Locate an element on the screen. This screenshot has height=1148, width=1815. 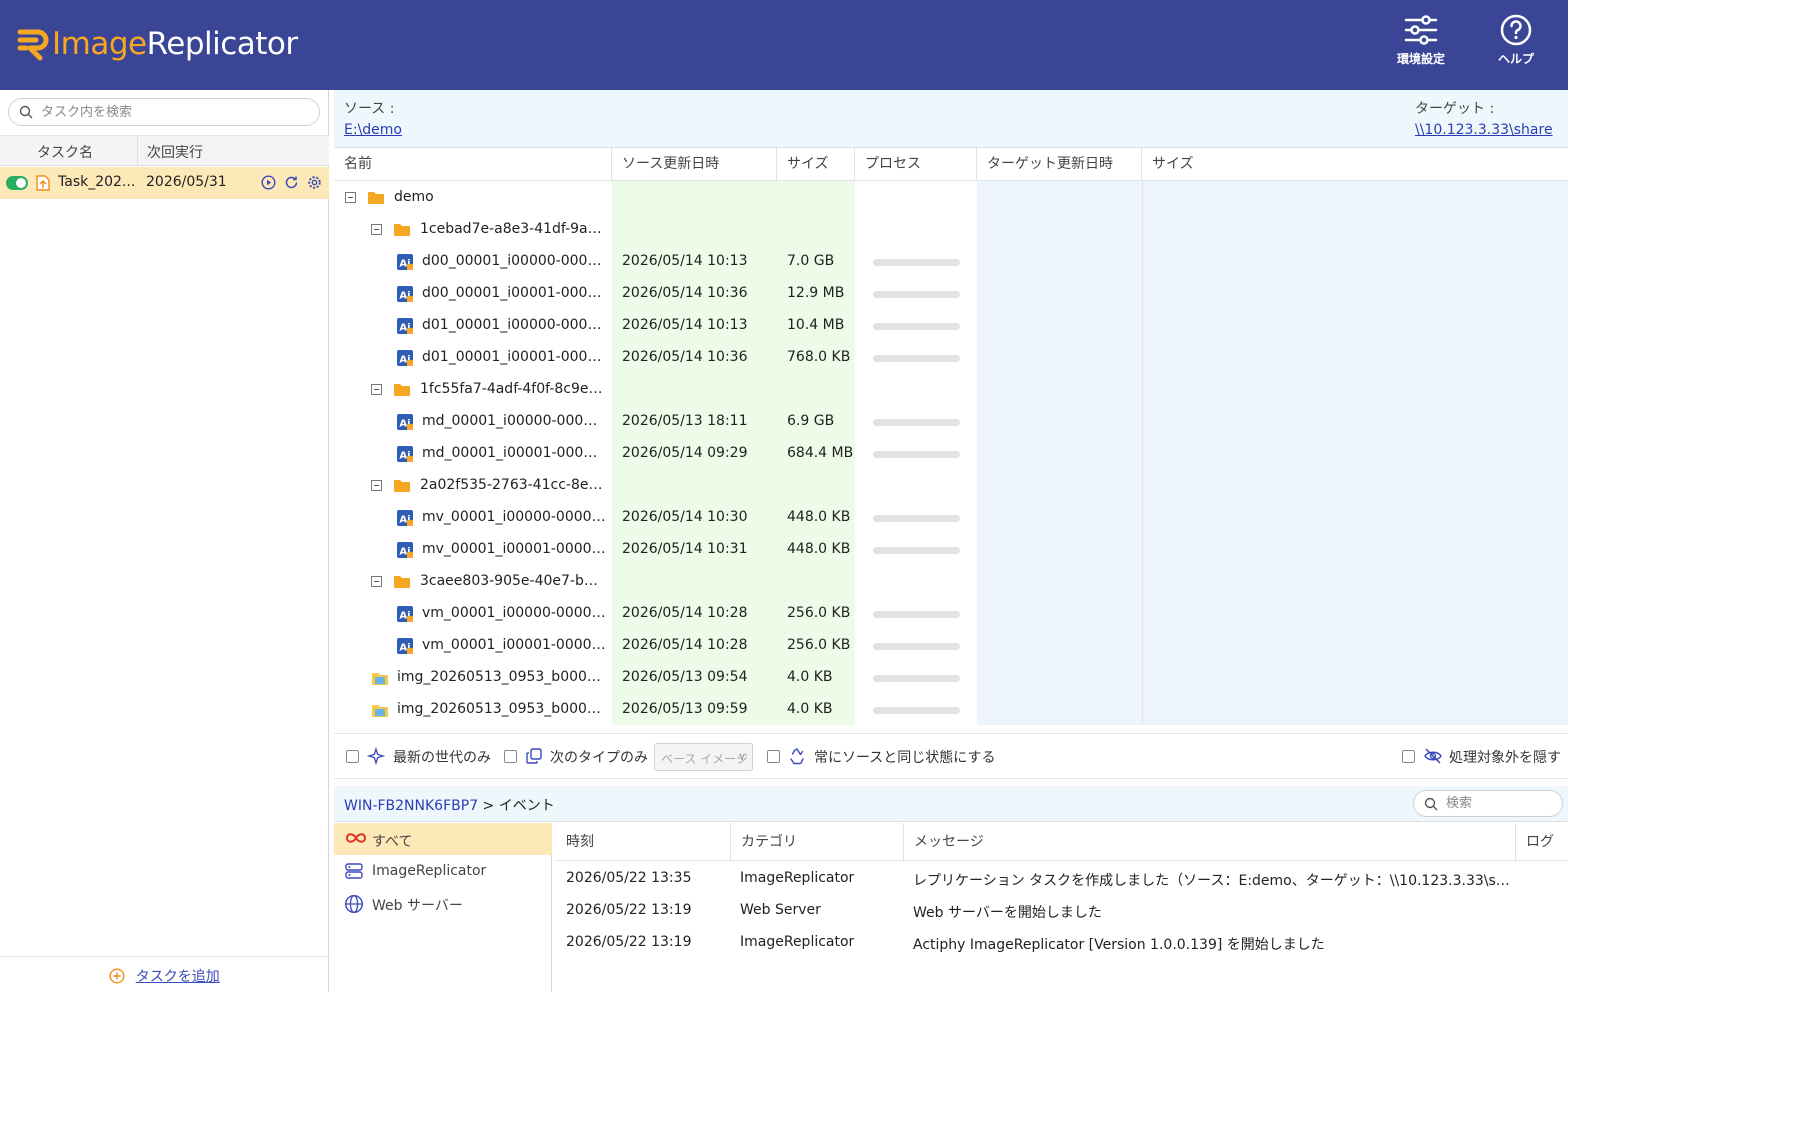
source-label: ソース : is located at coordinates (369, 109).